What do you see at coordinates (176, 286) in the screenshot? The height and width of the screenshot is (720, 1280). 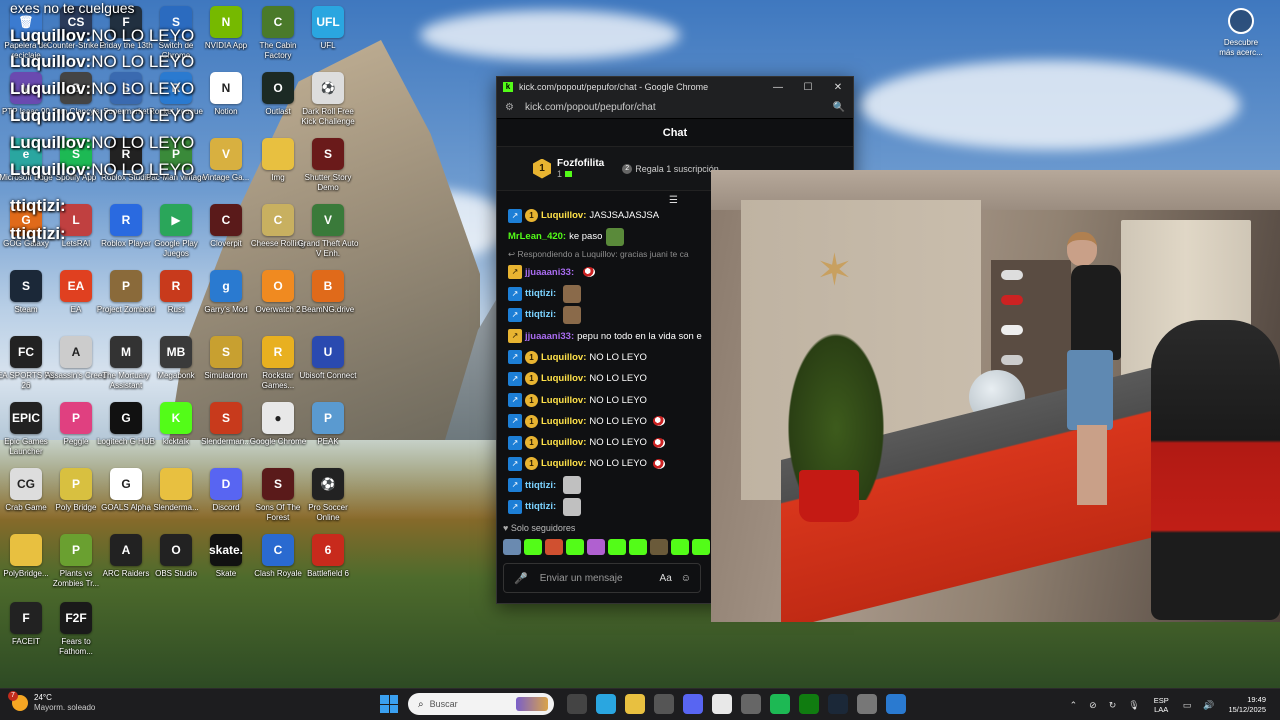 I see `app-icon: R` at bounding box center [176, 286].